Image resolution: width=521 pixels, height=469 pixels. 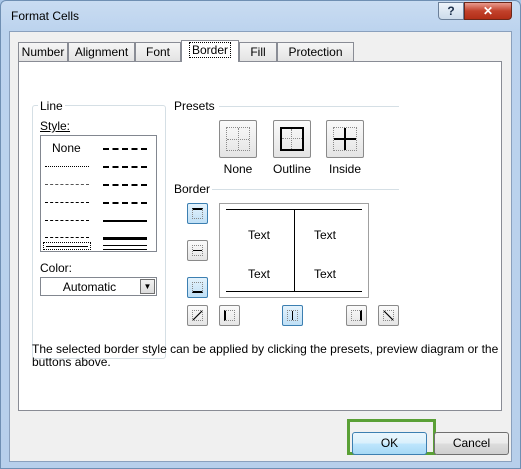 I want to click on border-bottom-button, so click(x=197, y=287).